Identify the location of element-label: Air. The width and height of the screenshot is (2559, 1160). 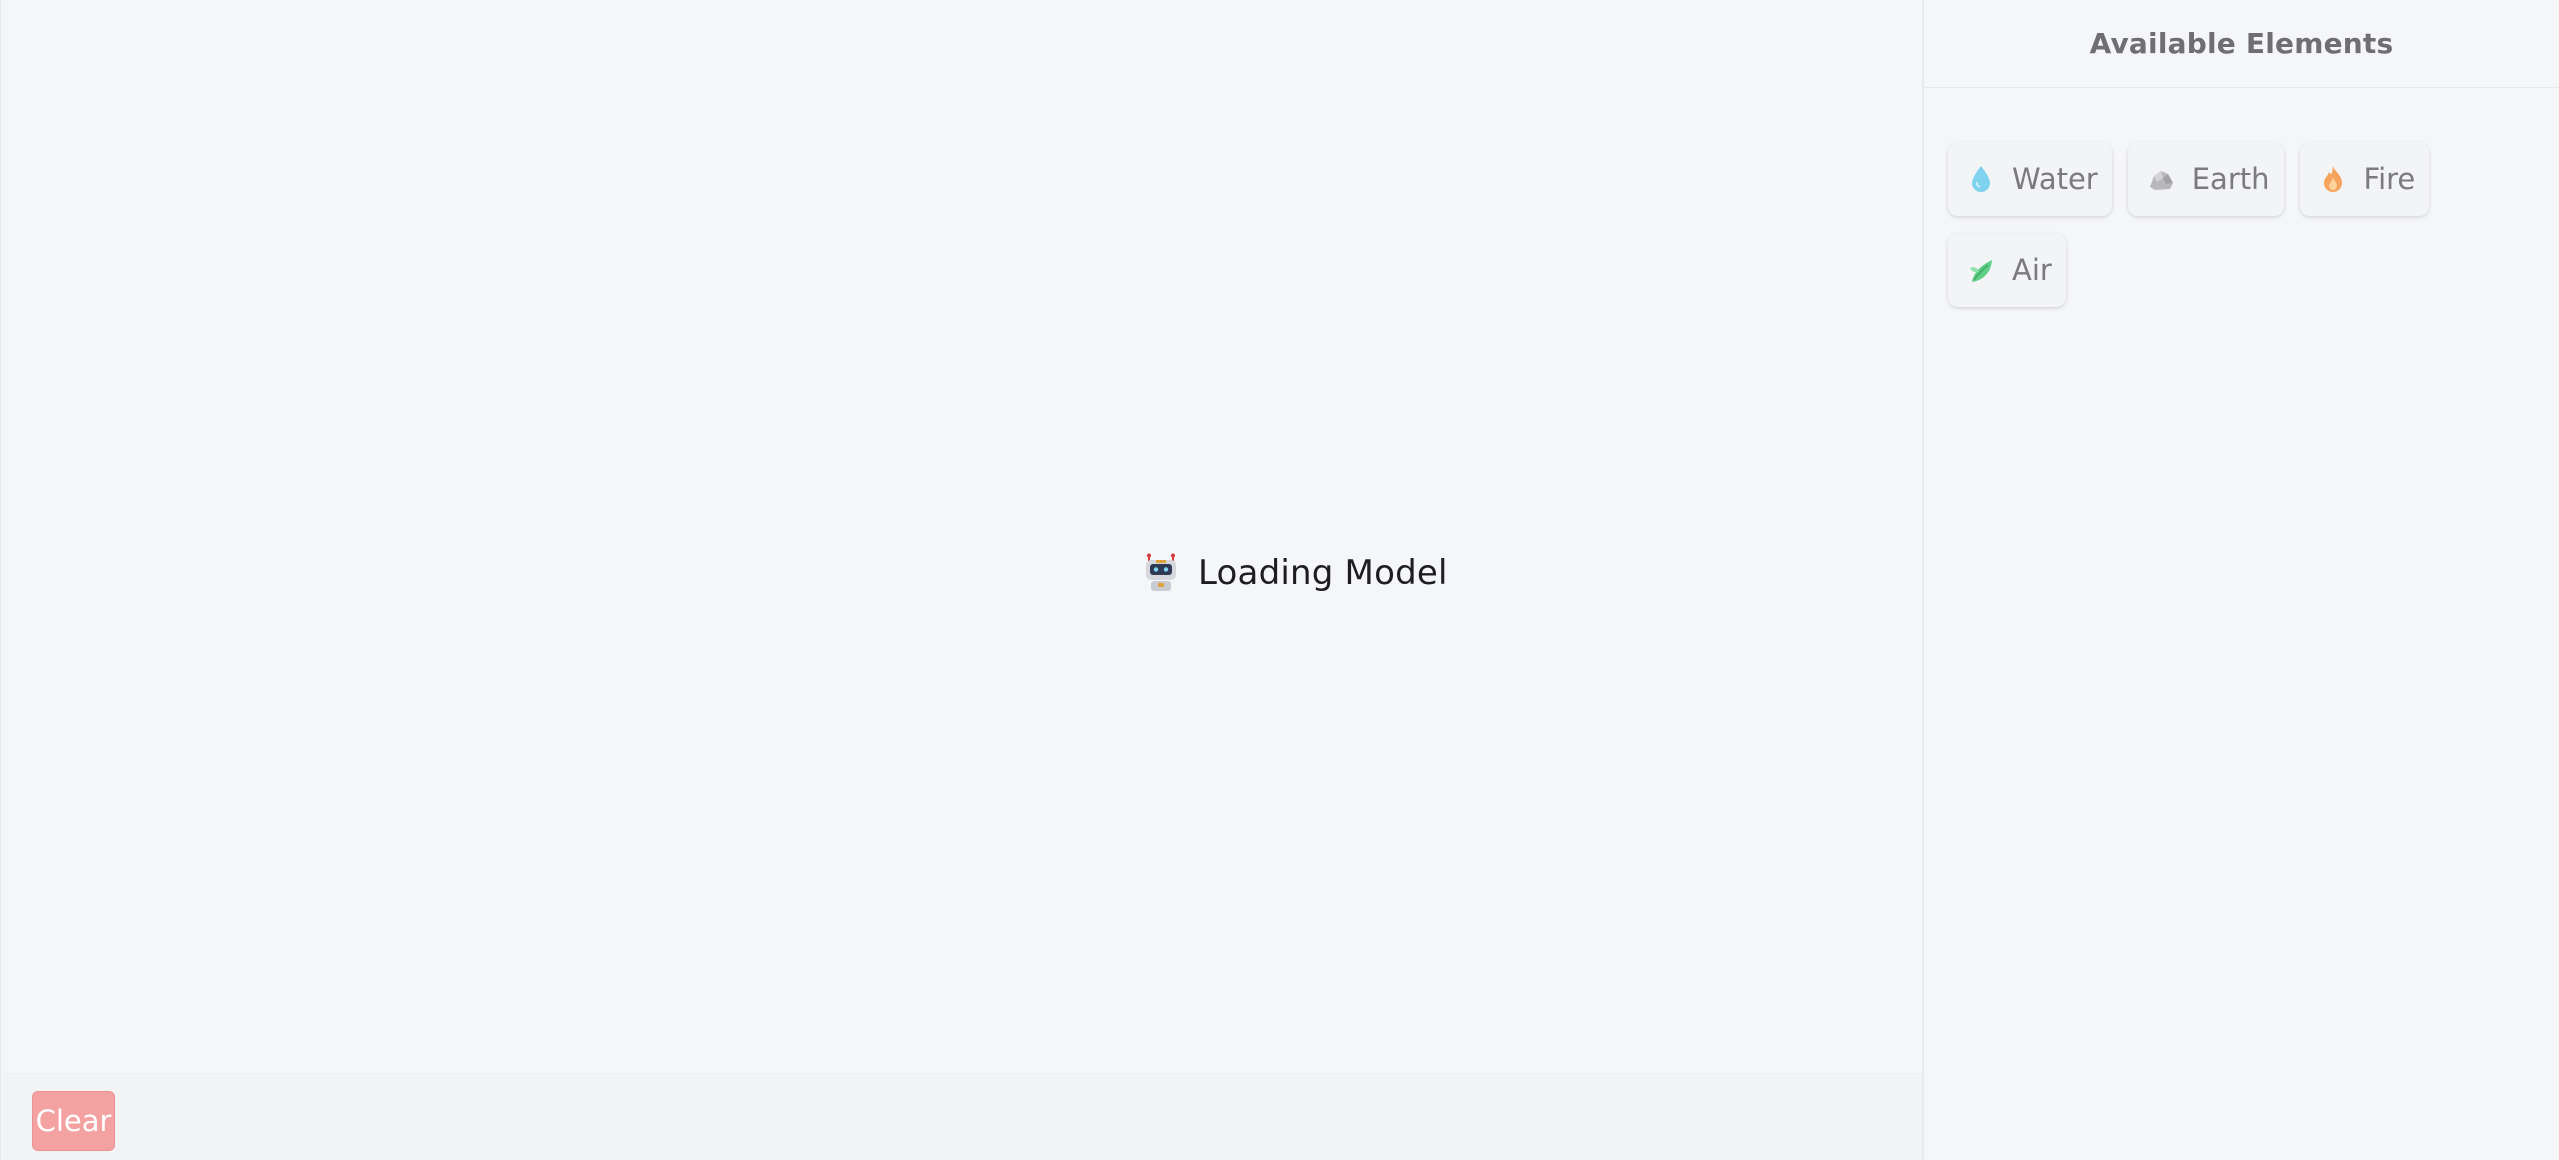
(2032, 270).